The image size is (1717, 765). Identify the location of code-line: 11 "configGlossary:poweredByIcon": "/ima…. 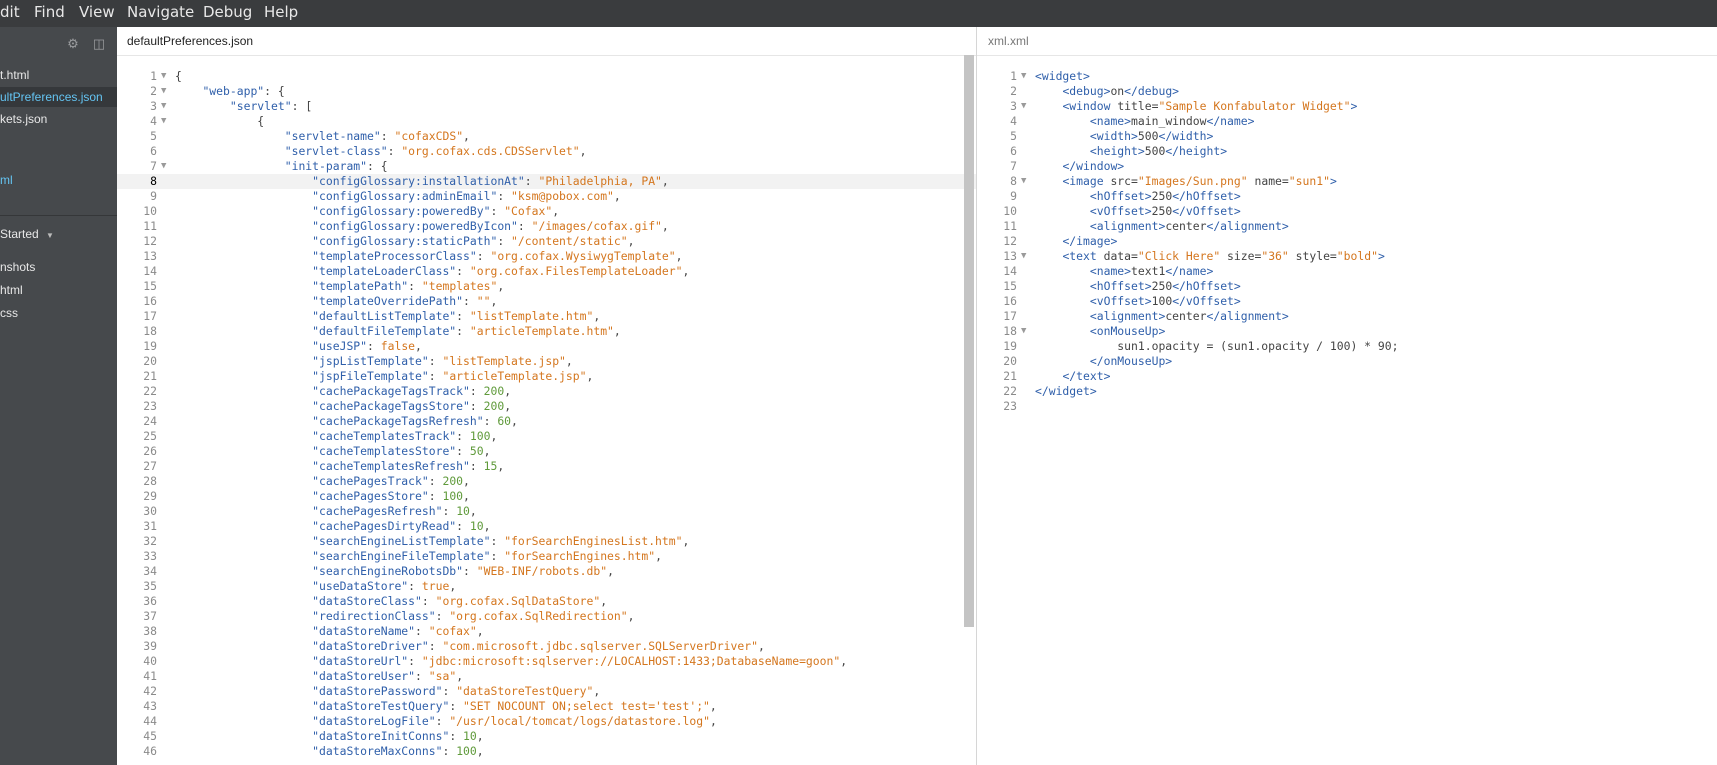
(546, 226).